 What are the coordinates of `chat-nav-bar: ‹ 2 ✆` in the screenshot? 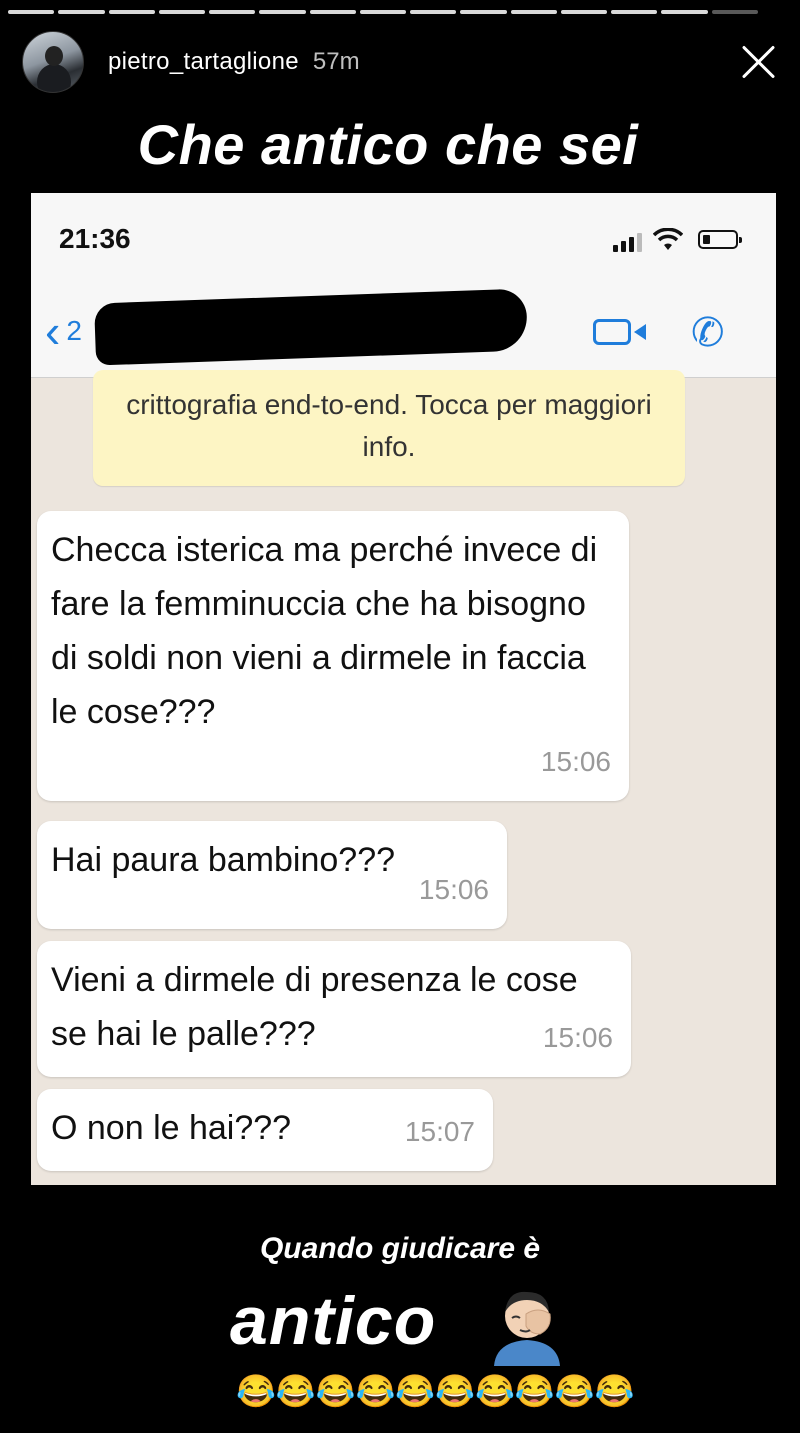 It's located at (403, 333).